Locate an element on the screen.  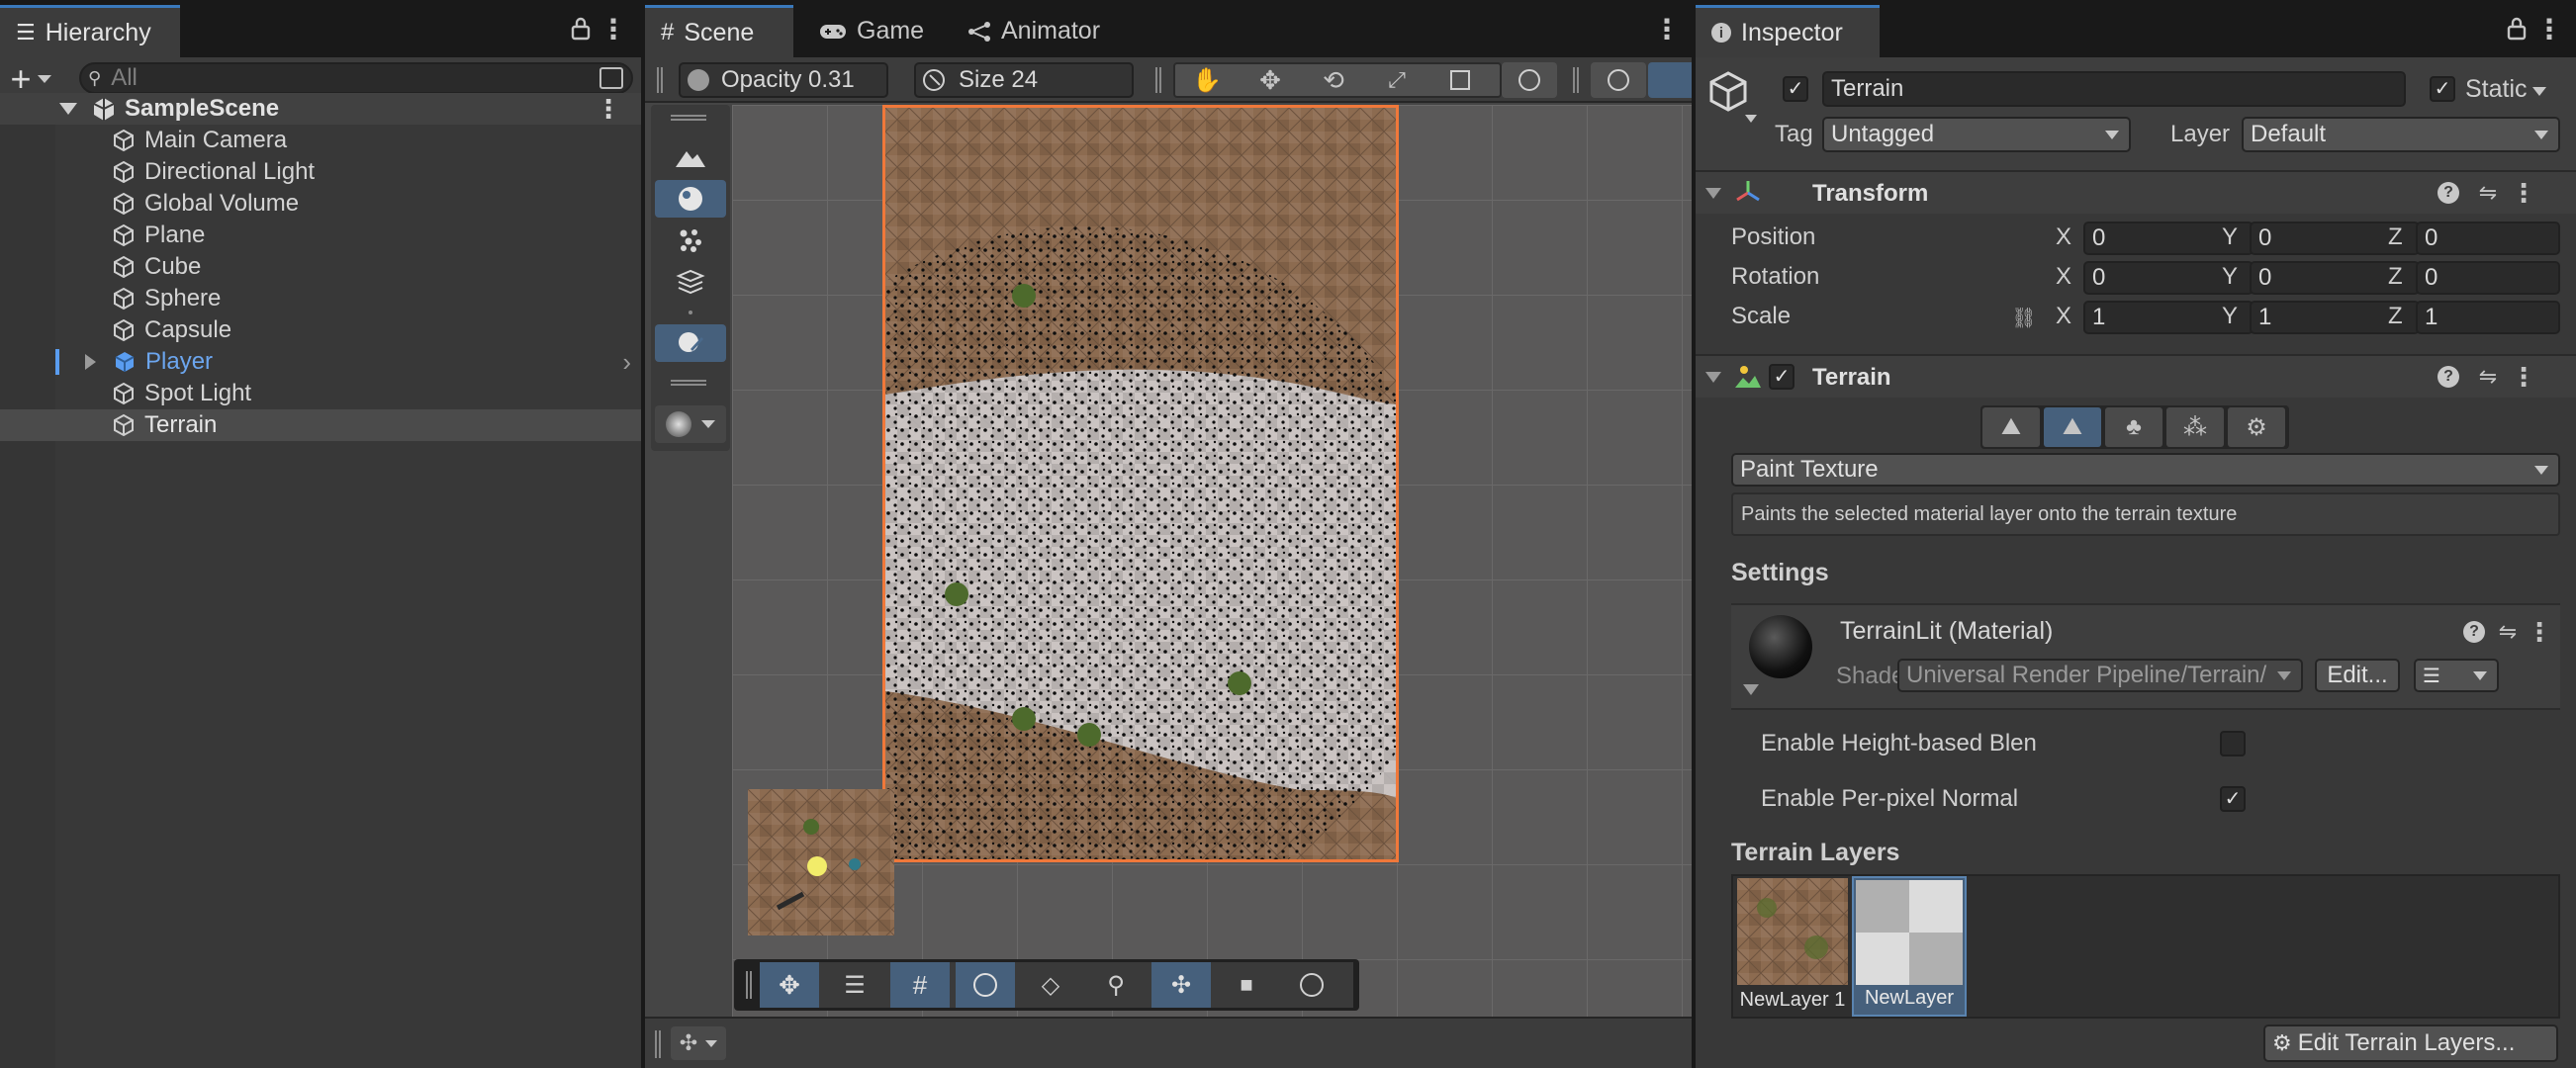
hierarchy-item-terrain: Terrain is located at coordinates (320, 425).